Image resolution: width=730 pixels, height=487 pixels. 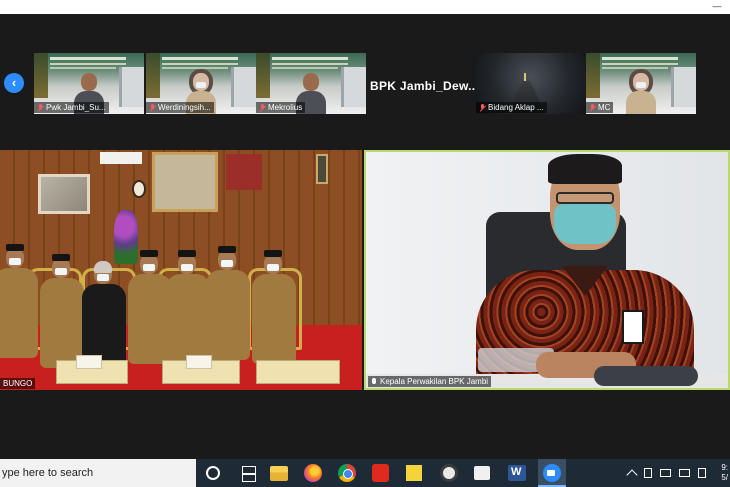 I want to click on microphone-icon, so click(x=648, y=473).